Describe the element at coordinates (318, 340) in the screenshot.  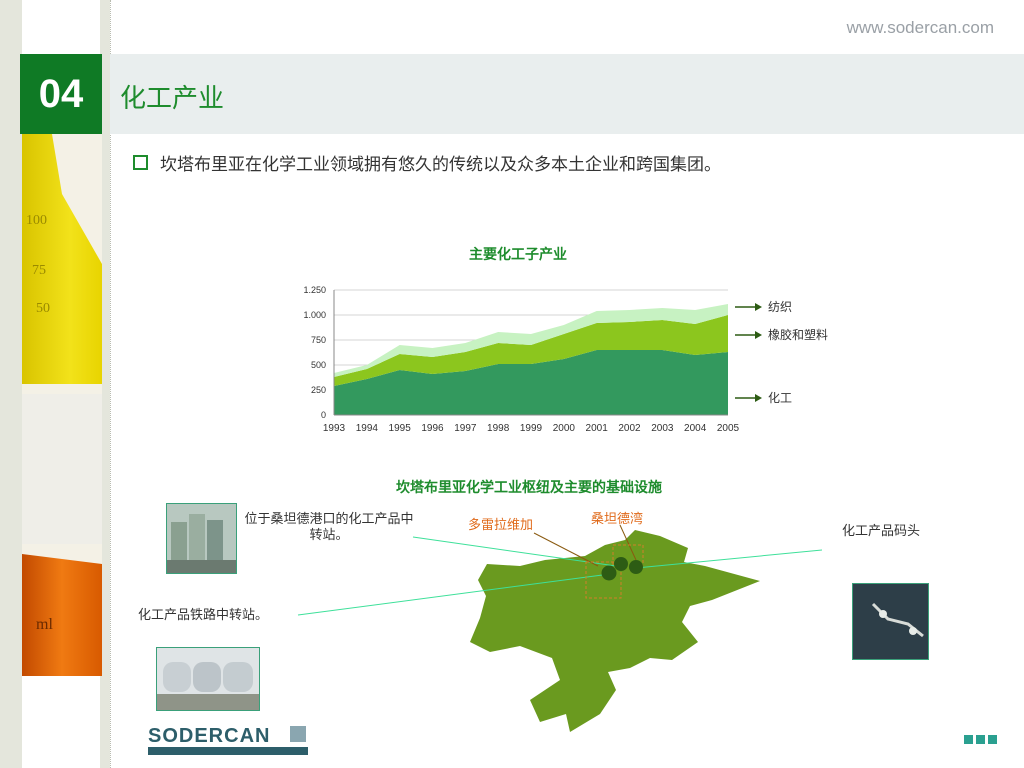
I see `y-tick-label: 750` at that location.